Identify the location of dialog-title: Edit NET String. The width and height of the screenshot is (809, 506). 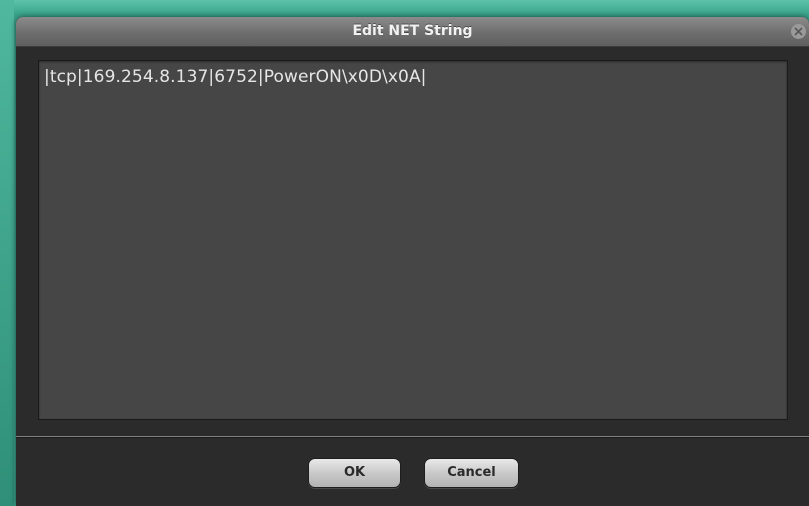
(412, 31).